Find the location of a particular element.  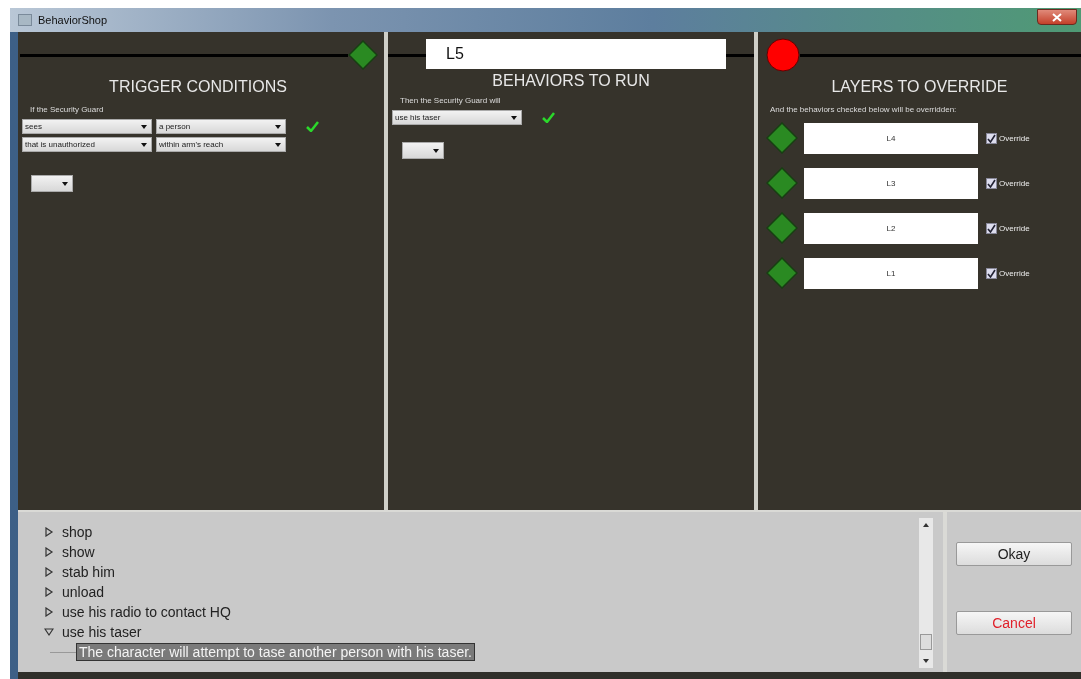

tree-item: stab him is located at coordinates (88, 572).